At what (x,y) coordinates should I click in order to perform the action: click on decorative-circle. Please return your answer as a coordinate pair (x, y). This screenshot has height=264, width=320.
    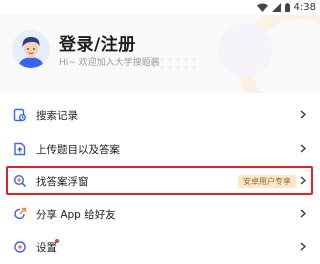
    Looking at the image, I should click on (245, 50).